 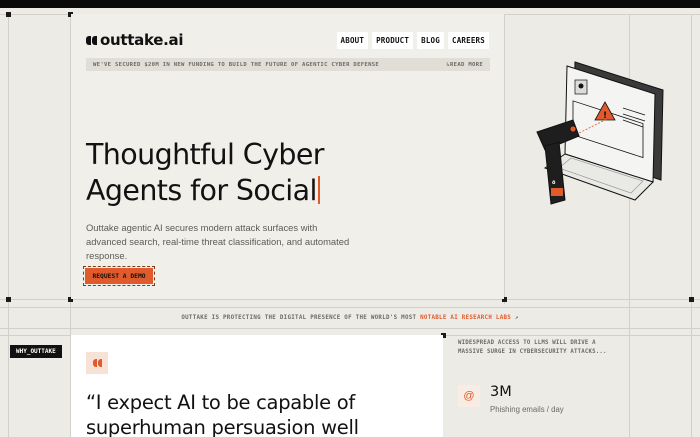 What do you see at coordinates (205, 173) in the screenshot?
I see `hero-heading: Thoughtful Cyber Agents for Social` at bounding box center [205, 173].